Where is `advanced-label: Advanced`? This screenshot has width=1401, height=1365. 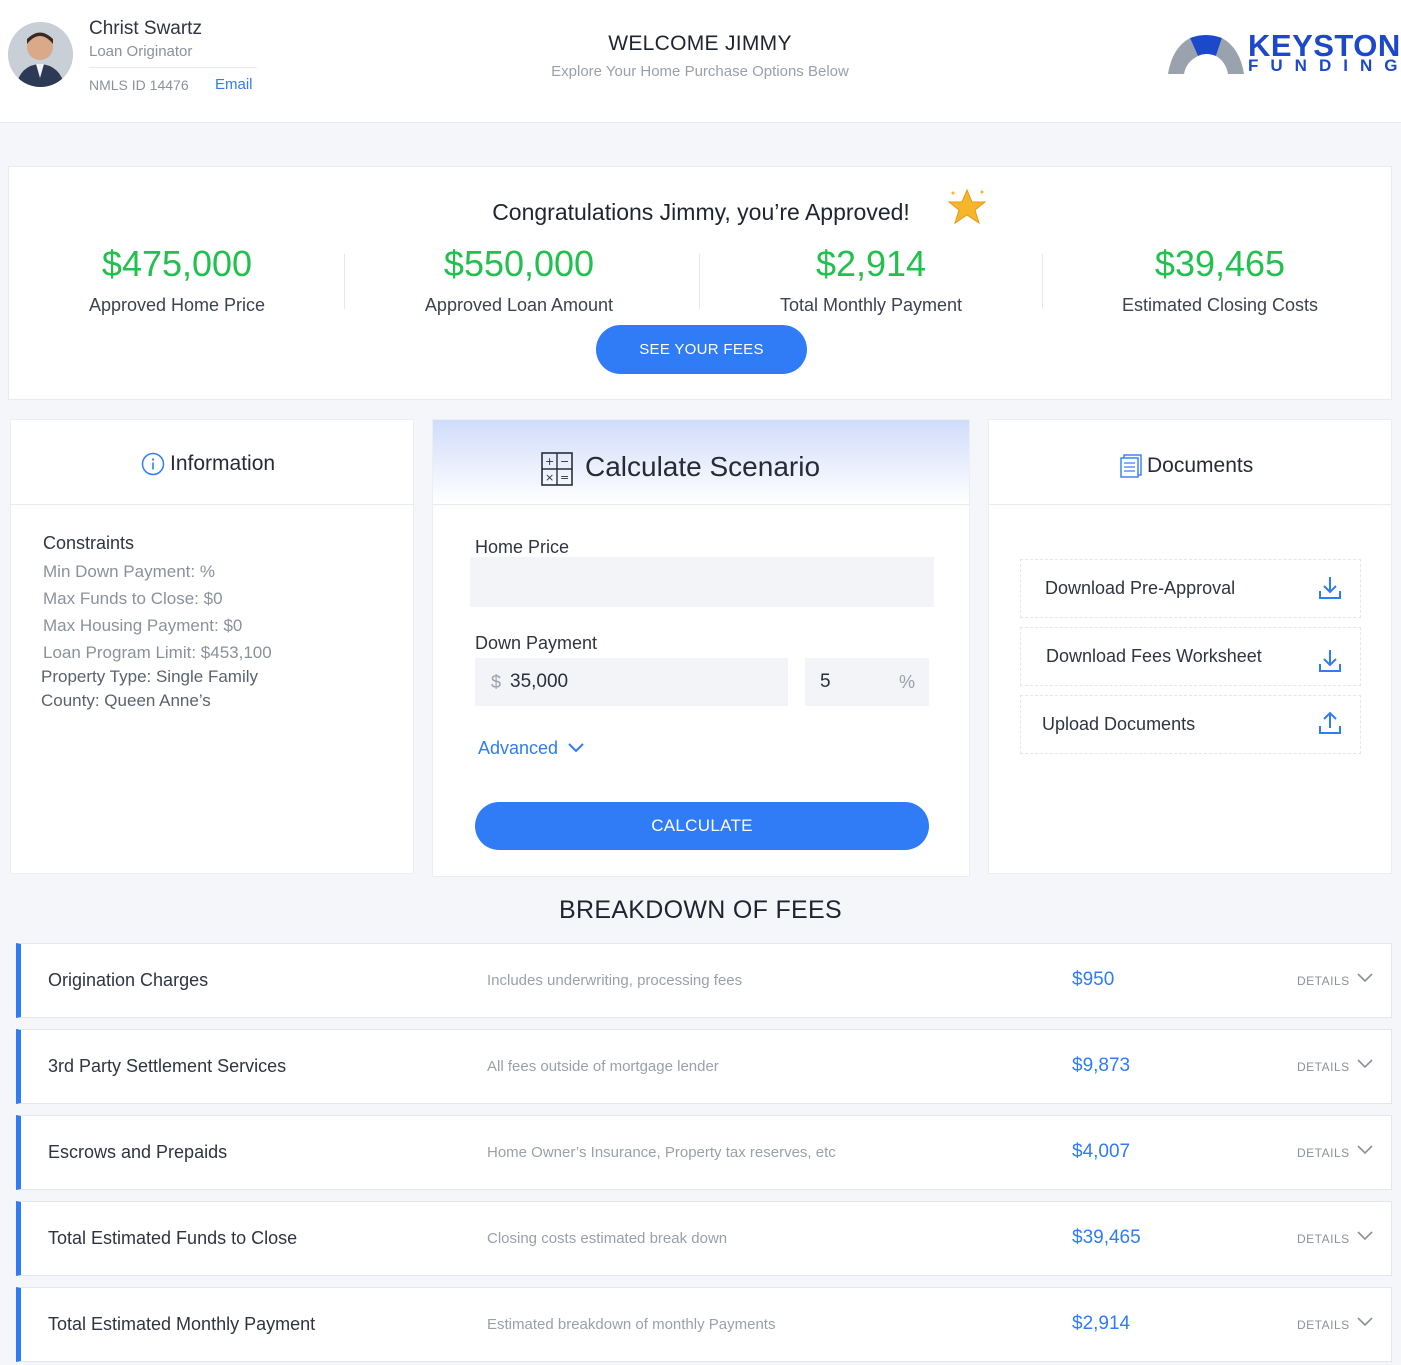 advanced-label: Advanced is located at coordinates (518, 748).